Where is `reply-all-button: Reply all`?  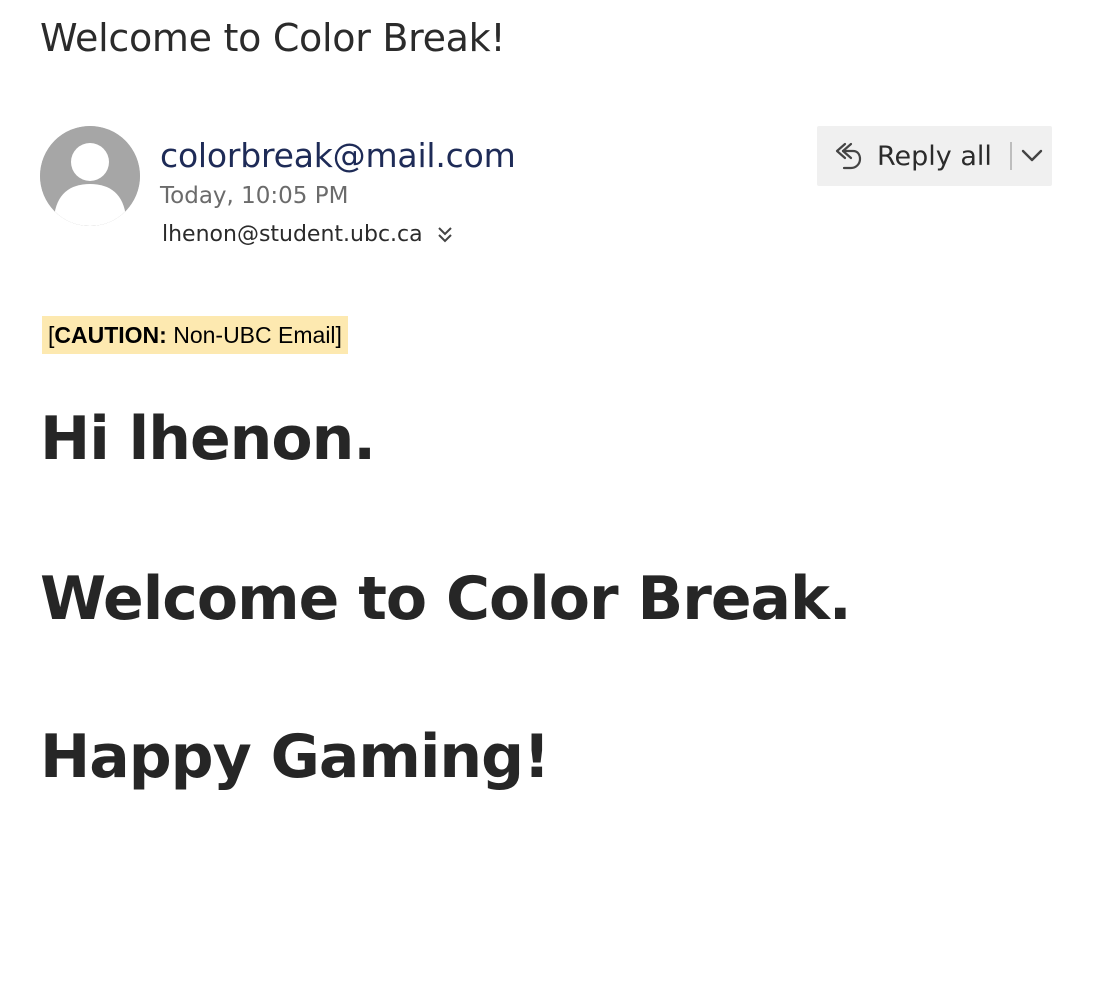 reply-all-button: Reply all is located at coordinates (904, 156).